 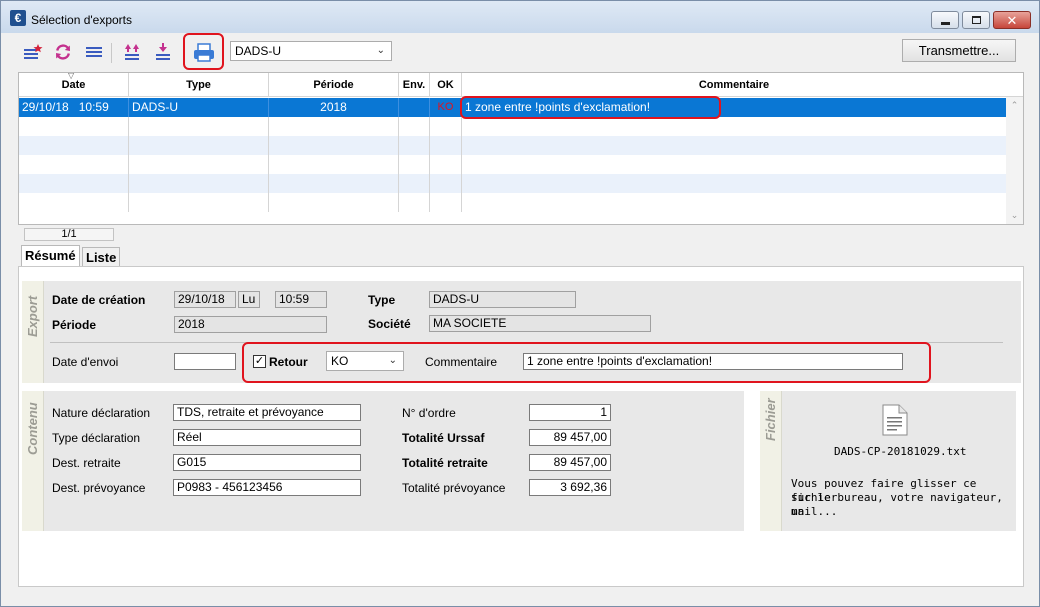 What do you see at coordinates (101, 257) in the screenshot?
I see `tab-liste: Liste` at bounding box center [101, 257].